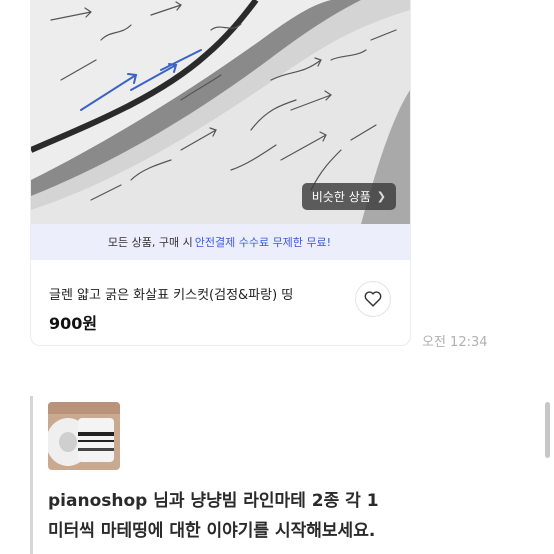 This screenshot has height=554, width=554. Describe the element at coordinates (547, 430) in the screenshot. I see `scrollbar` at that location.